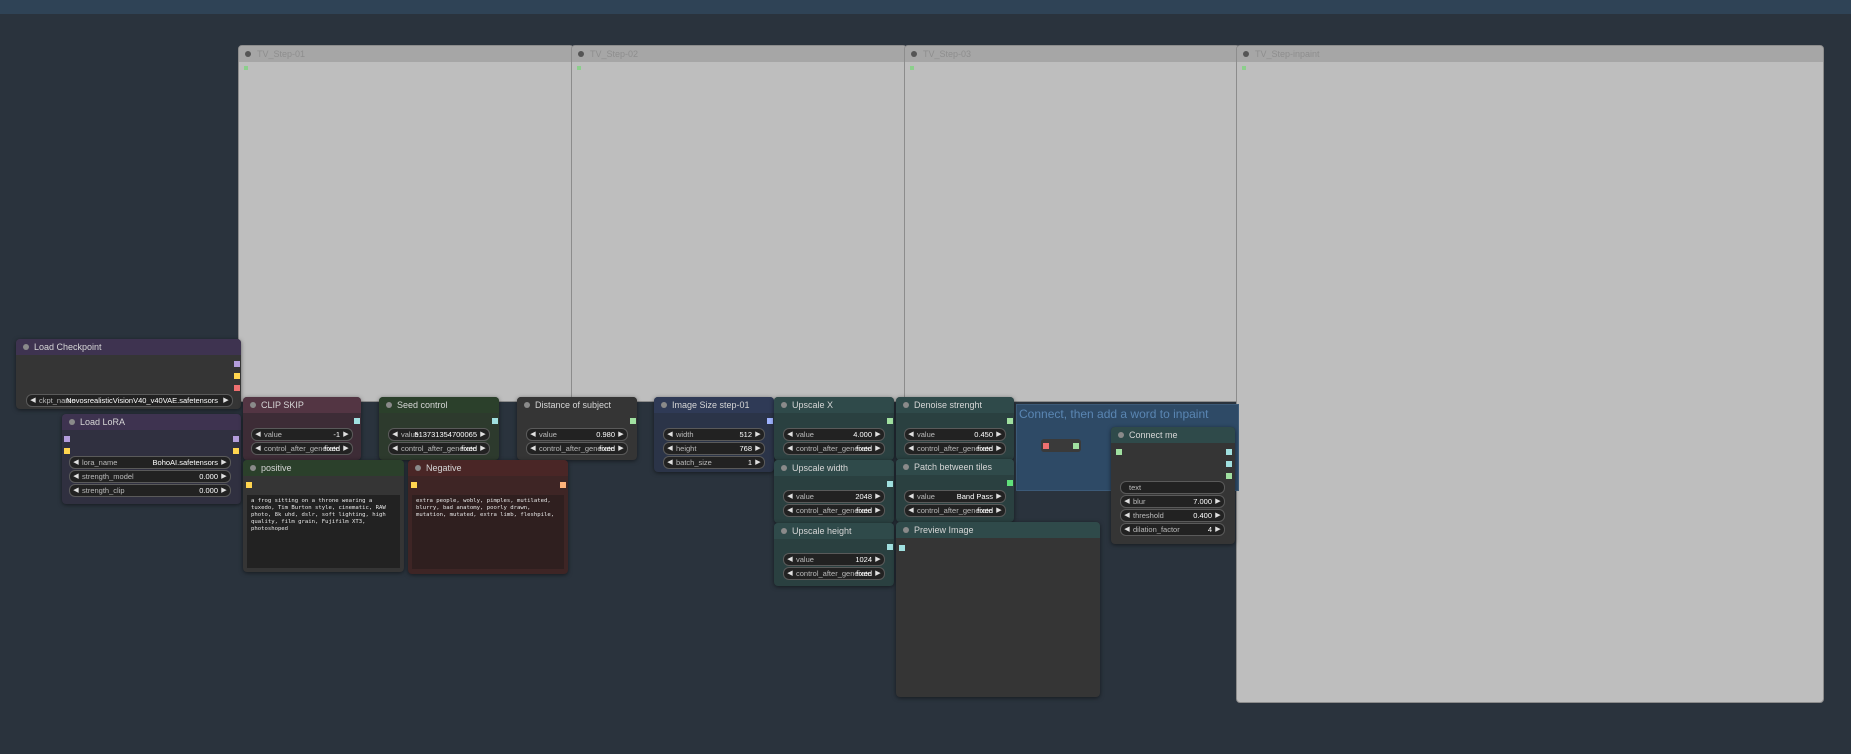  Describe the element at coordinates (439, 405) in the screenshot. I see `node-title: Seed control` at that location.